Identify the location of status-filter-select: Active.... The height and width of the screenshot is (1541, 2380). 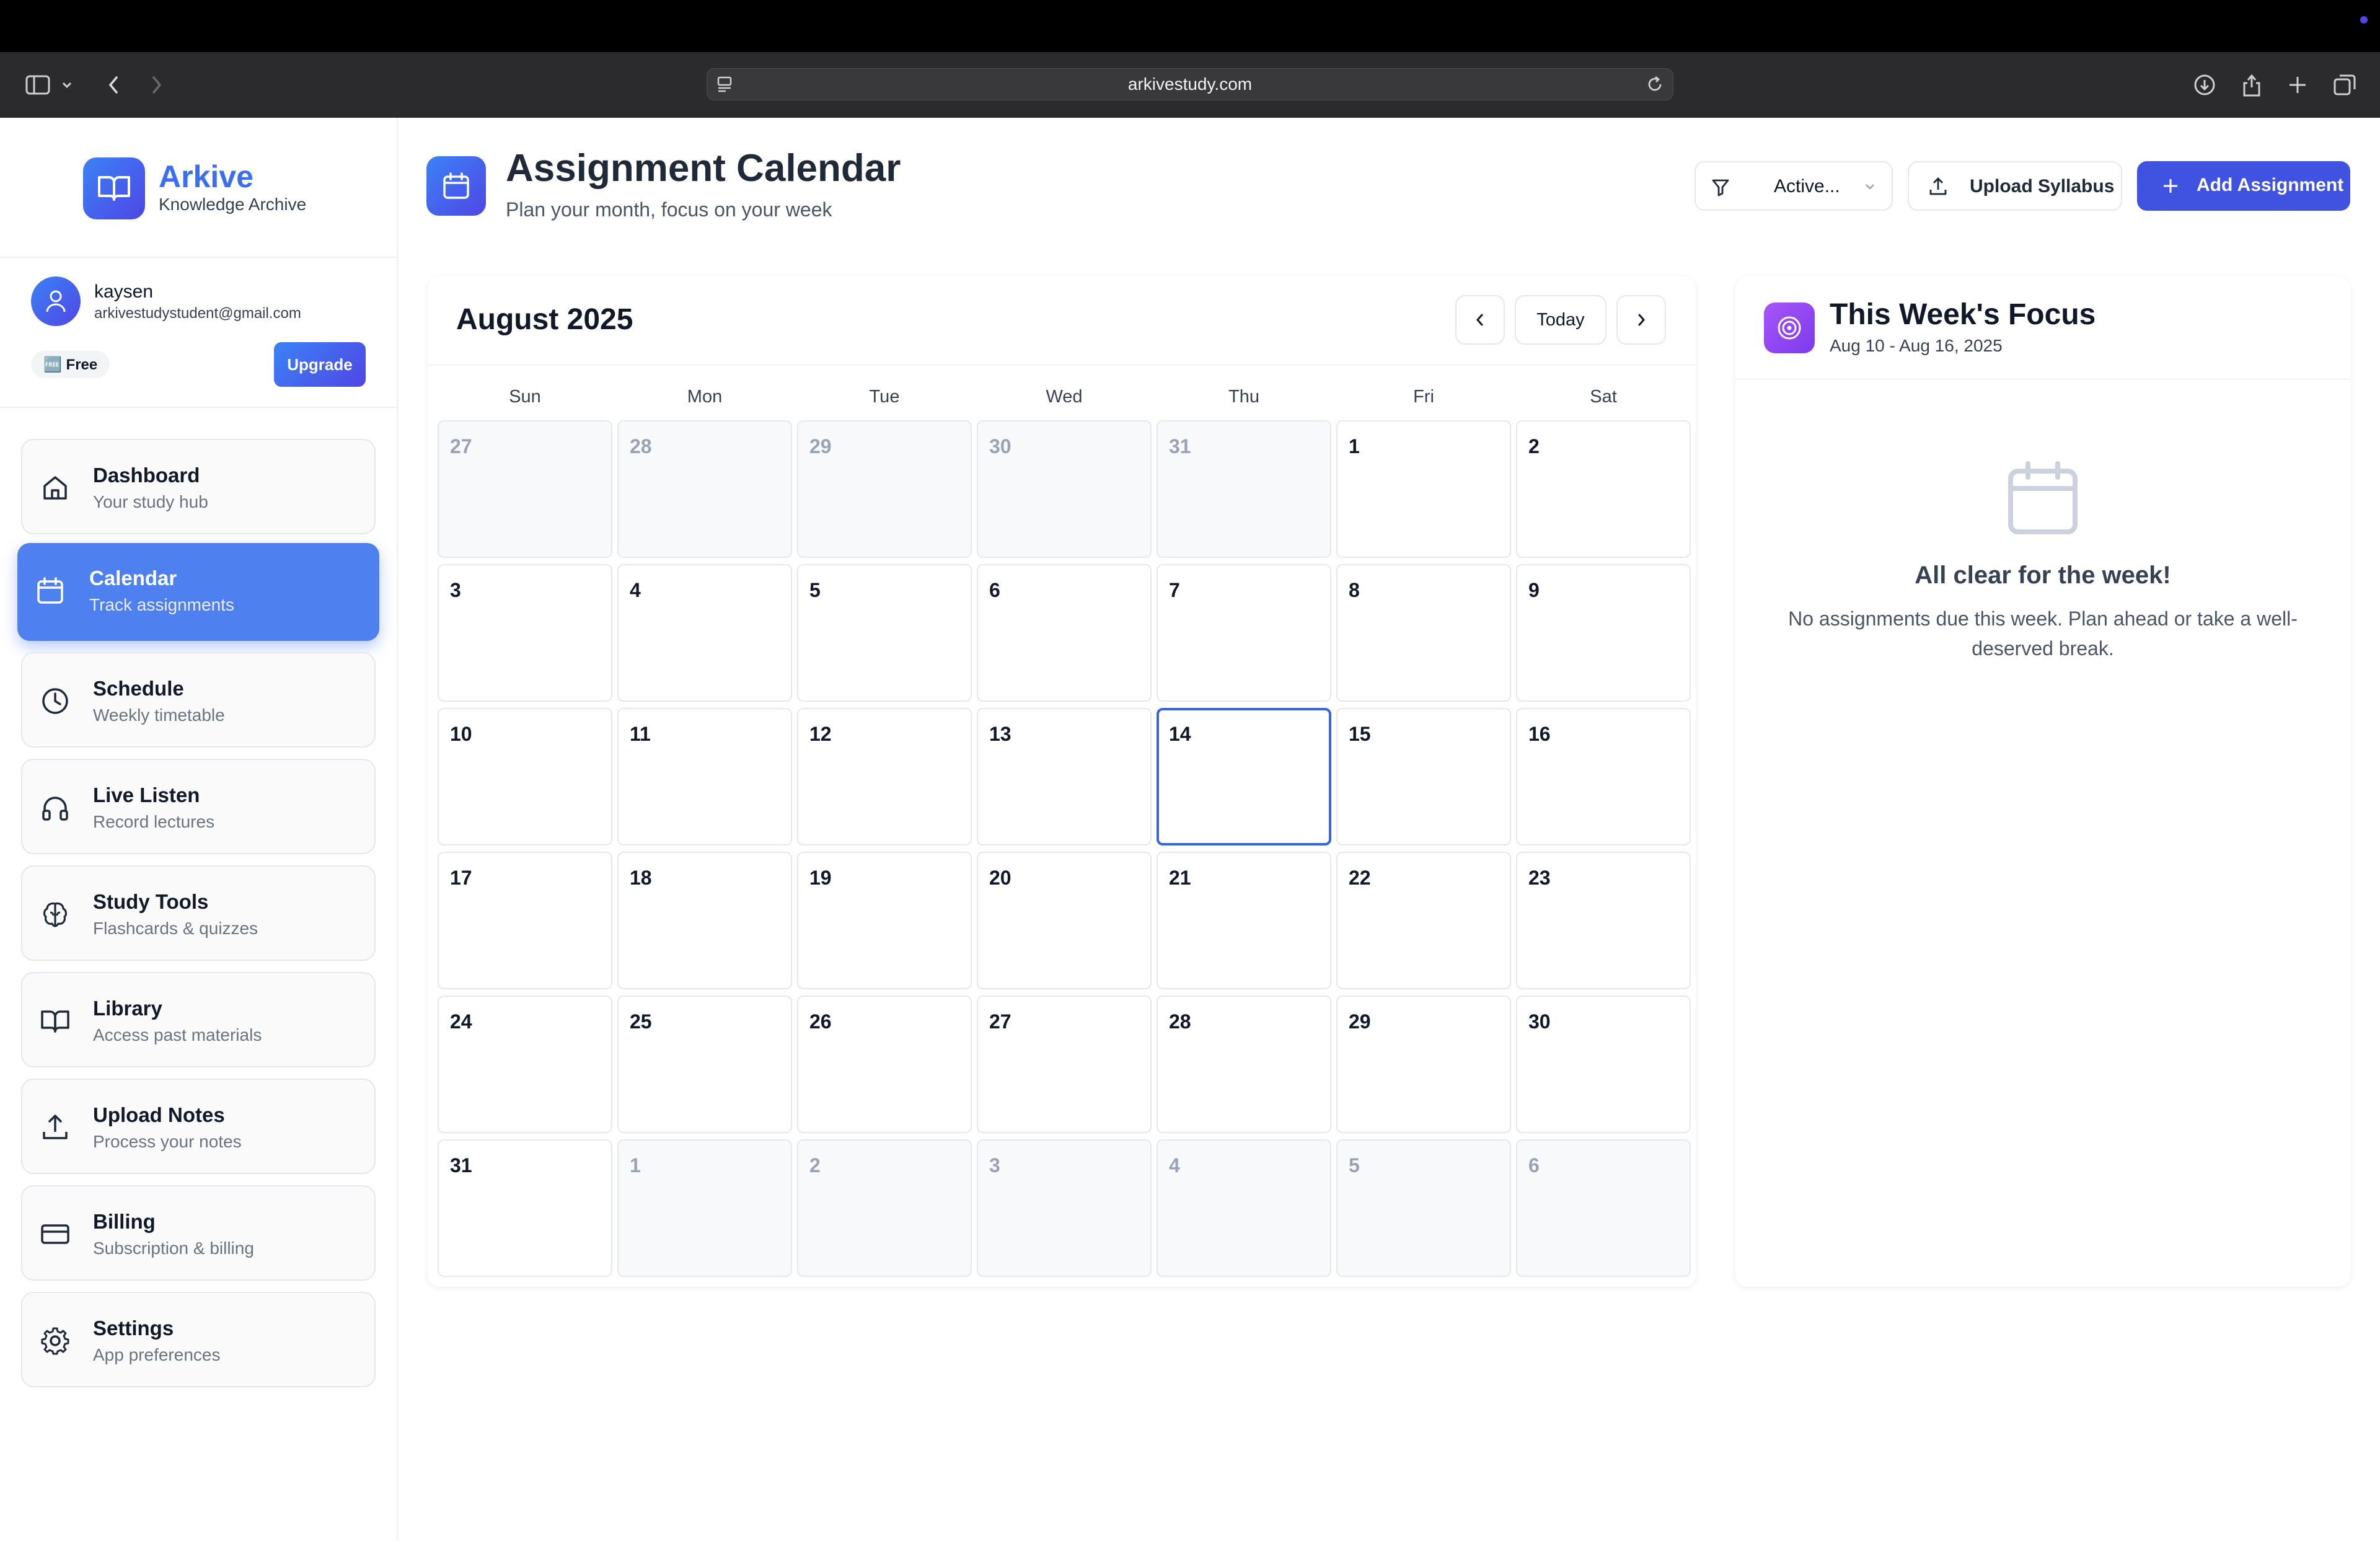
(1794, 186).